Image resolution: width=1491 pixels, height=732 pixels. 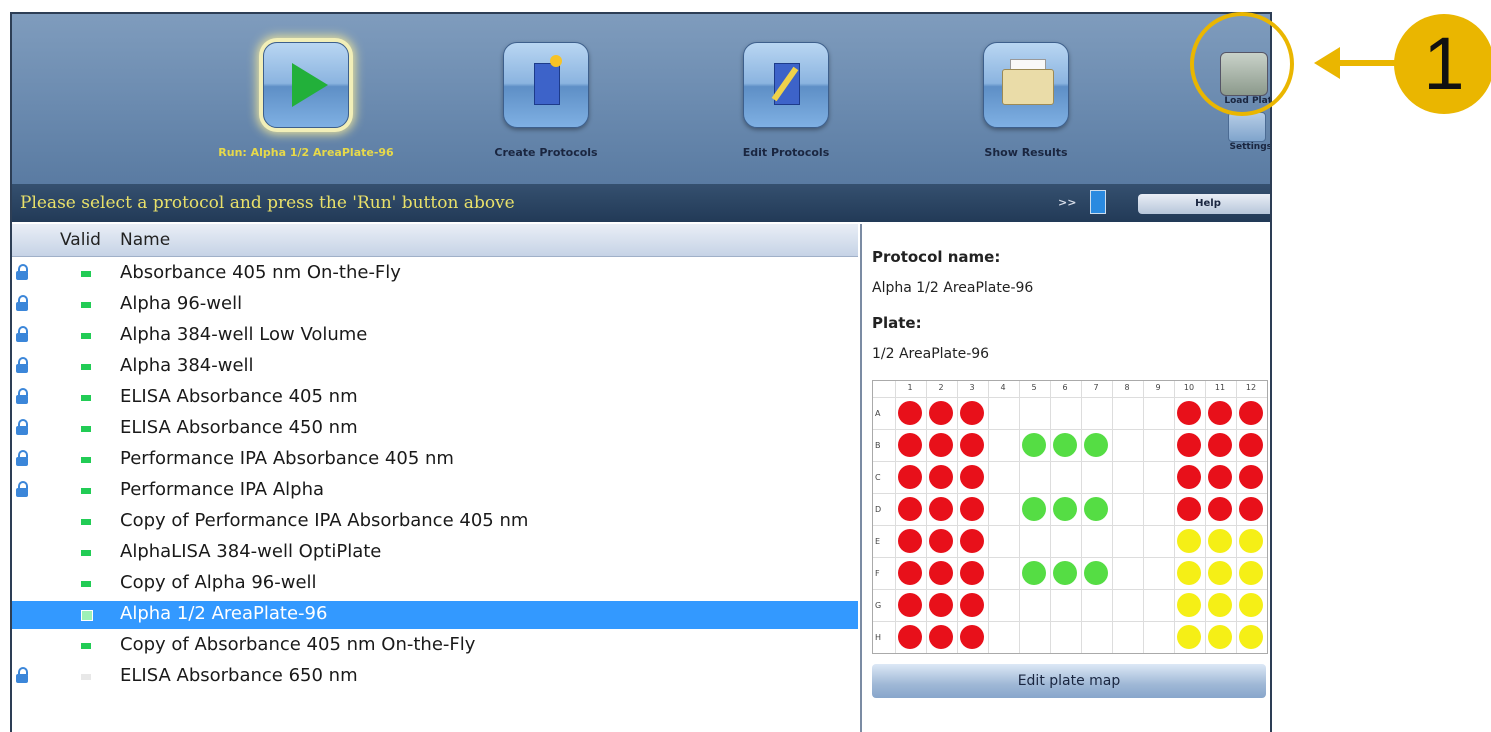 What do you see at coordinates (435, 553) in the screenshot?
I see `list-item: AlphaLISA 384-well OptiPlate` at bounding box center [435, 553].